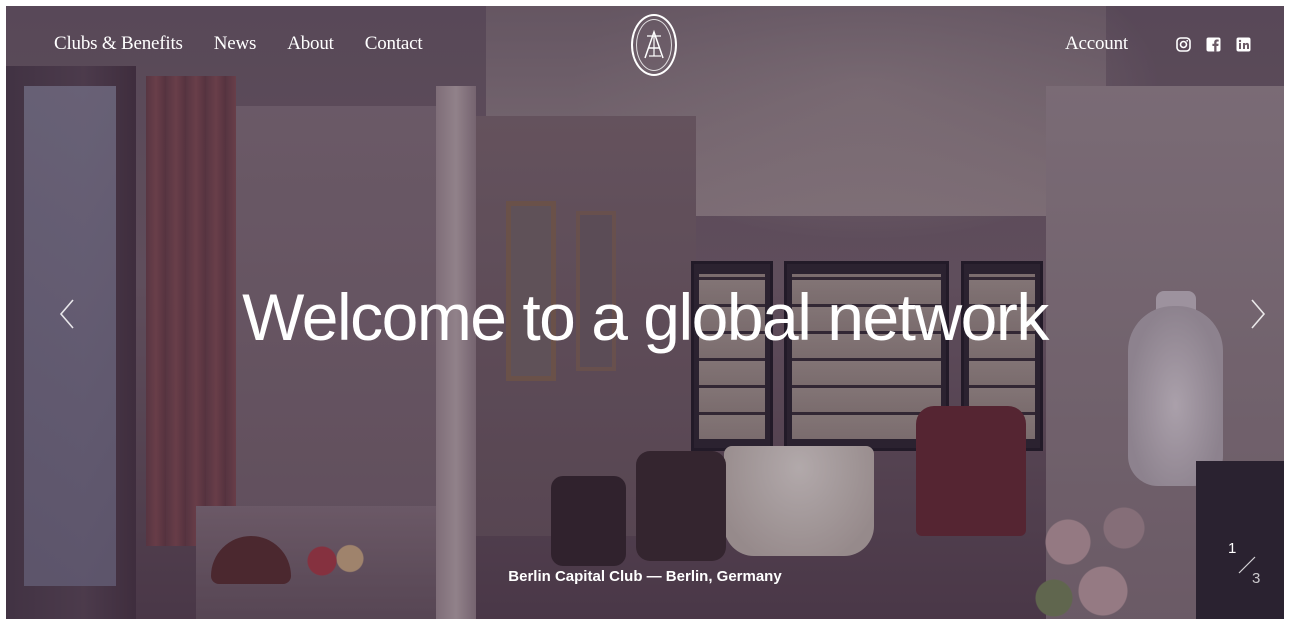 Image resolution: width=1290 pixels, height=619 pixels. I want to click on monogram-glyph, so click(654, 44).